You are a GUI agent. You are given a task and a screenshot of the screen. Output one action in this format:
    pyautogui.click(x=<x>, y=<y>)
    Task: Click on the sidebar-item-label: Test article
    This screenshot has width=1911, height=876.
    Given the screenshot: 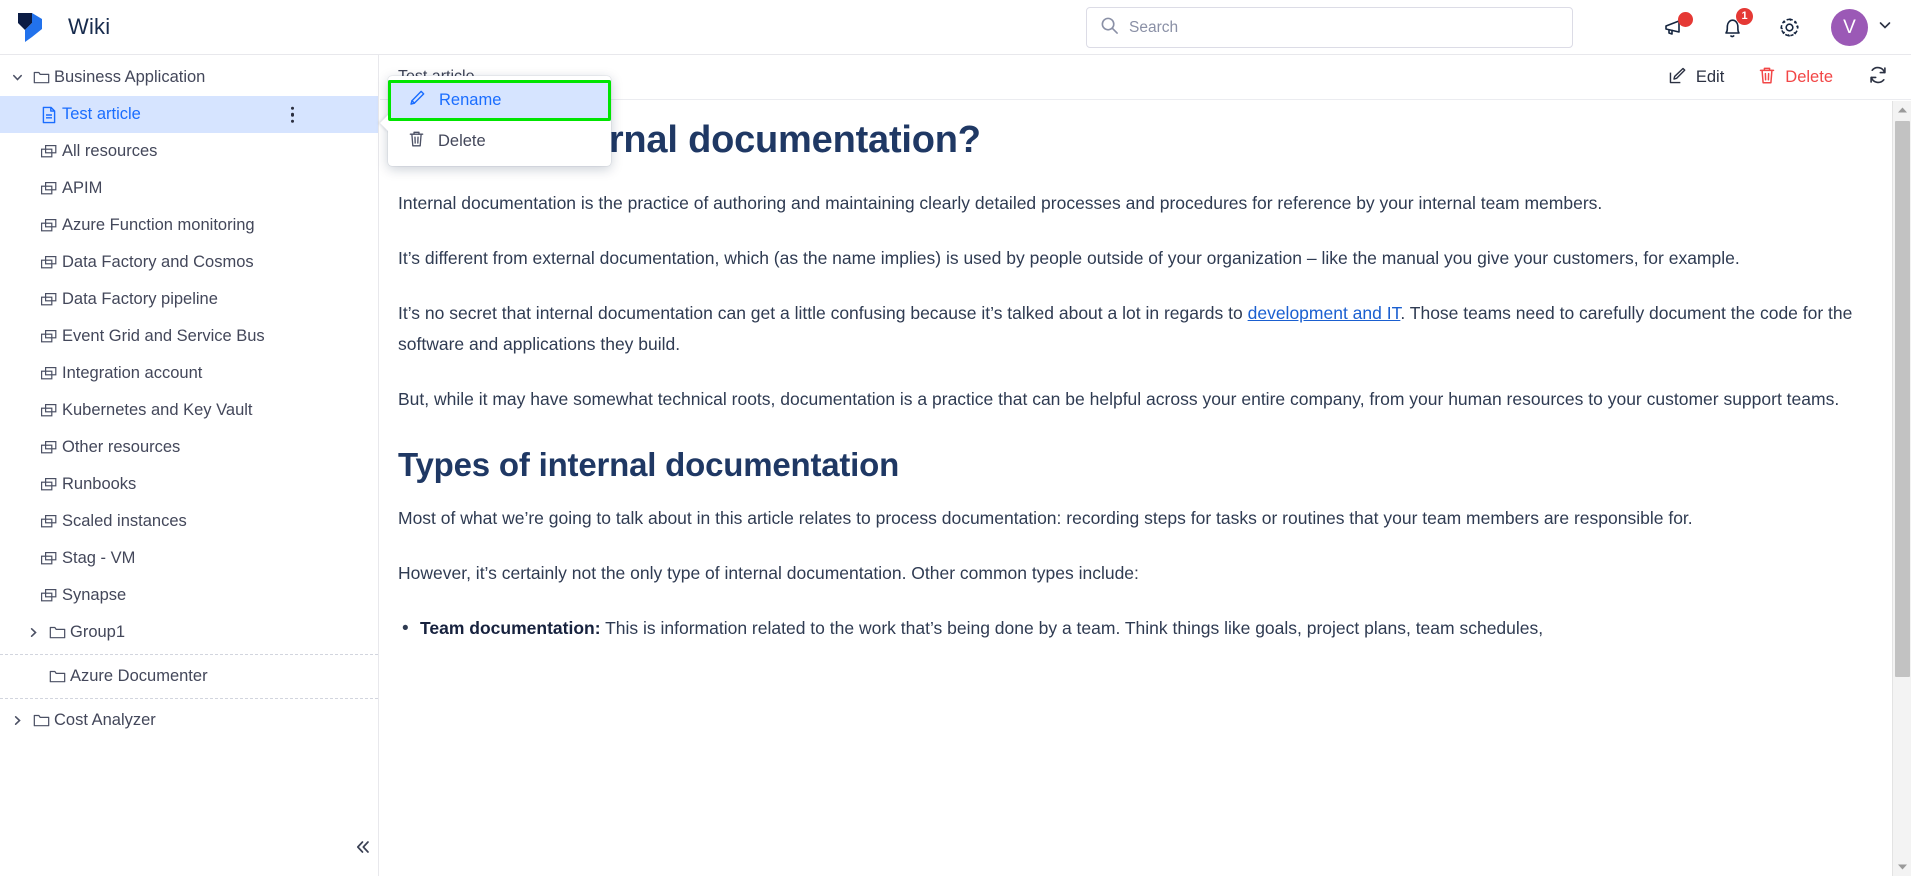 What is the action you would take?
    pyautogui.click(x=101, y=114)
    